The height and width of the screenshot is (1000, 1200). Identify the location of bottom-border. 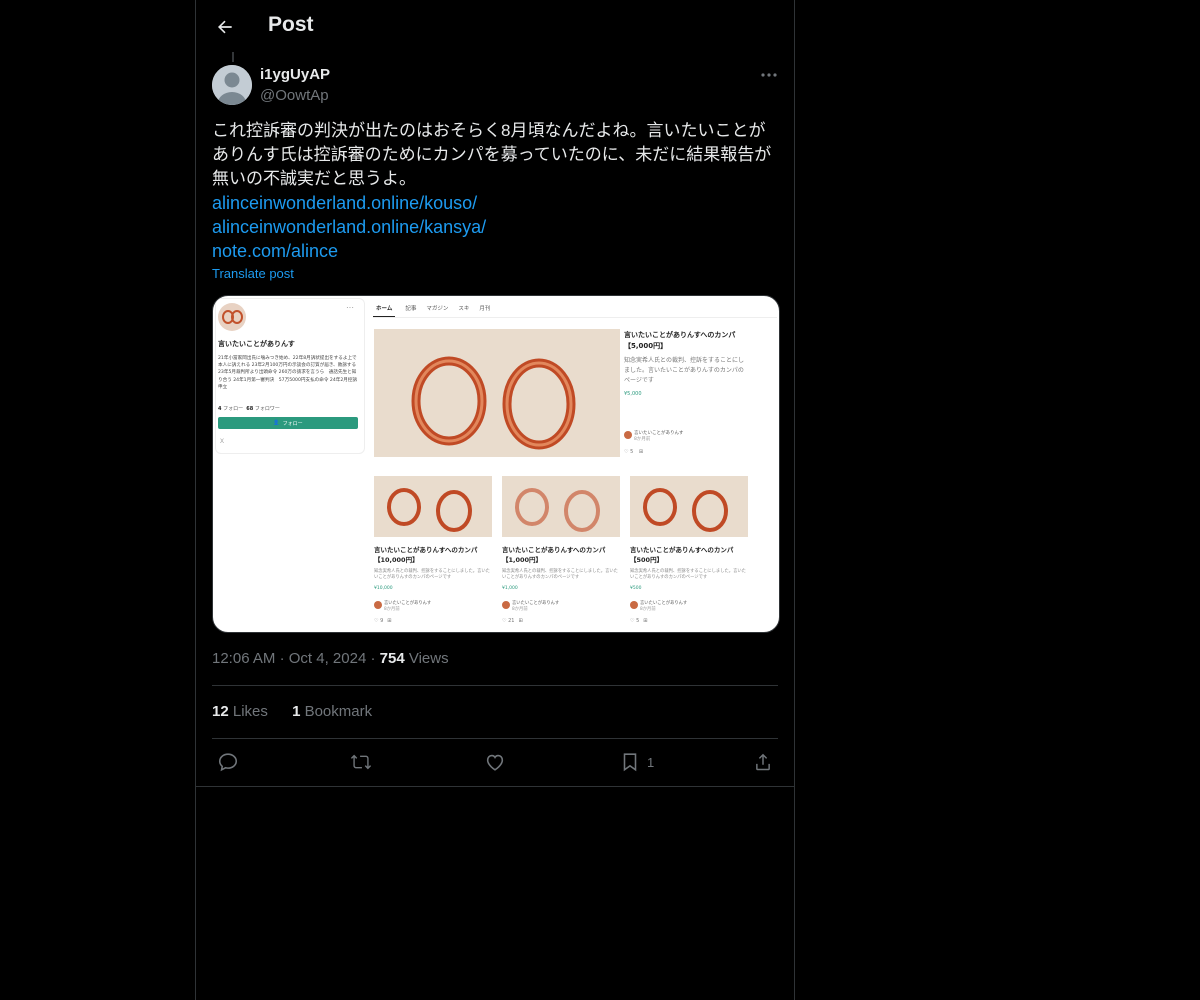
(495, 786).